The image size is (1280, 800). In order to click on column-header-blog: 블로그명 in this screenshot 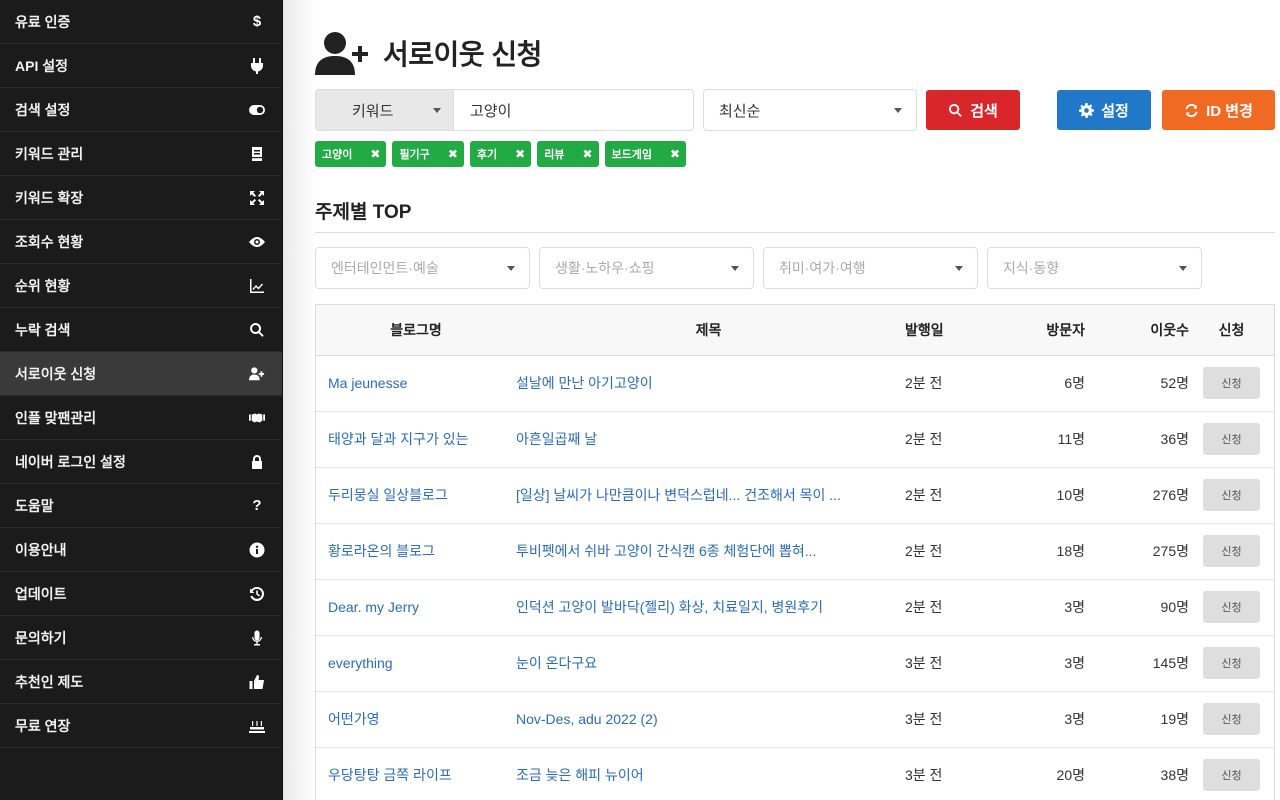, I will do `click(416, 330)`.